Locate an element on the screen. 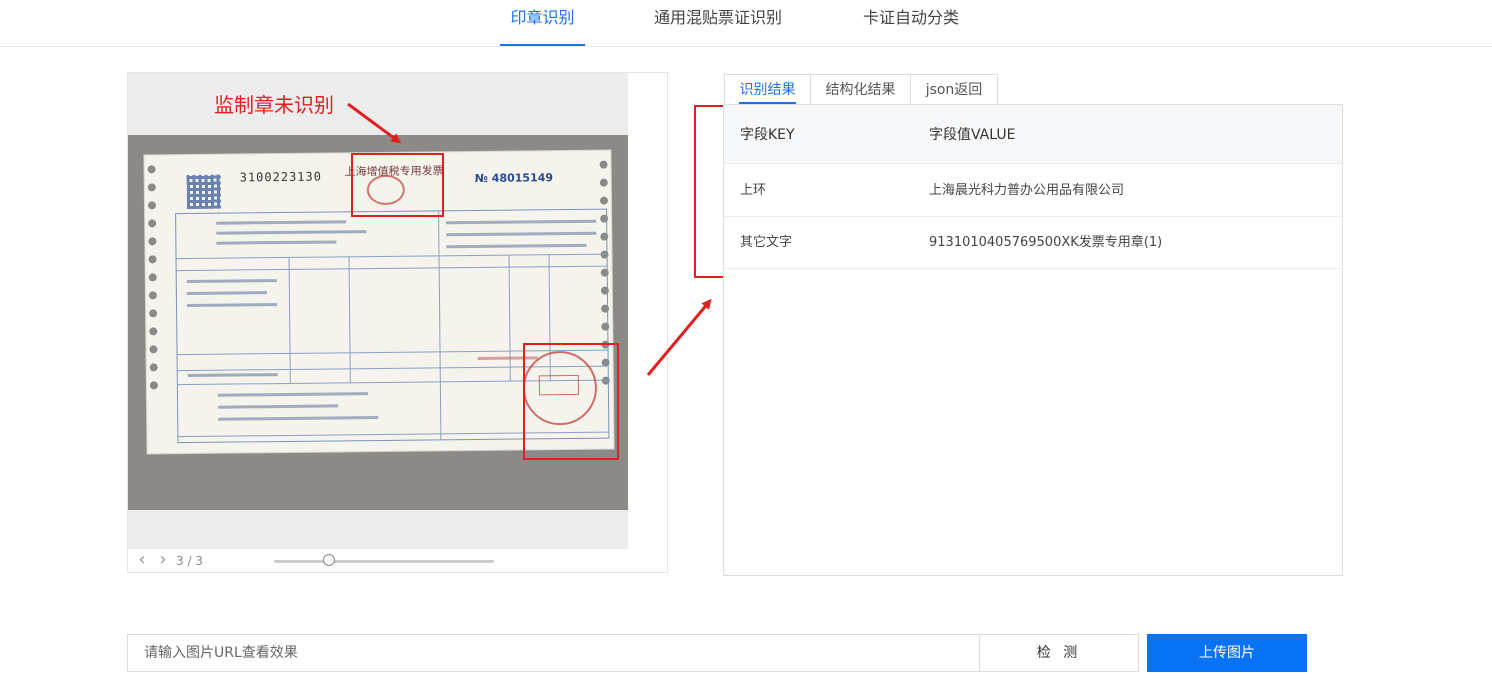 The image size is (1492, 685). detect-button: 检 测 is located at coordinates (1059, 653).